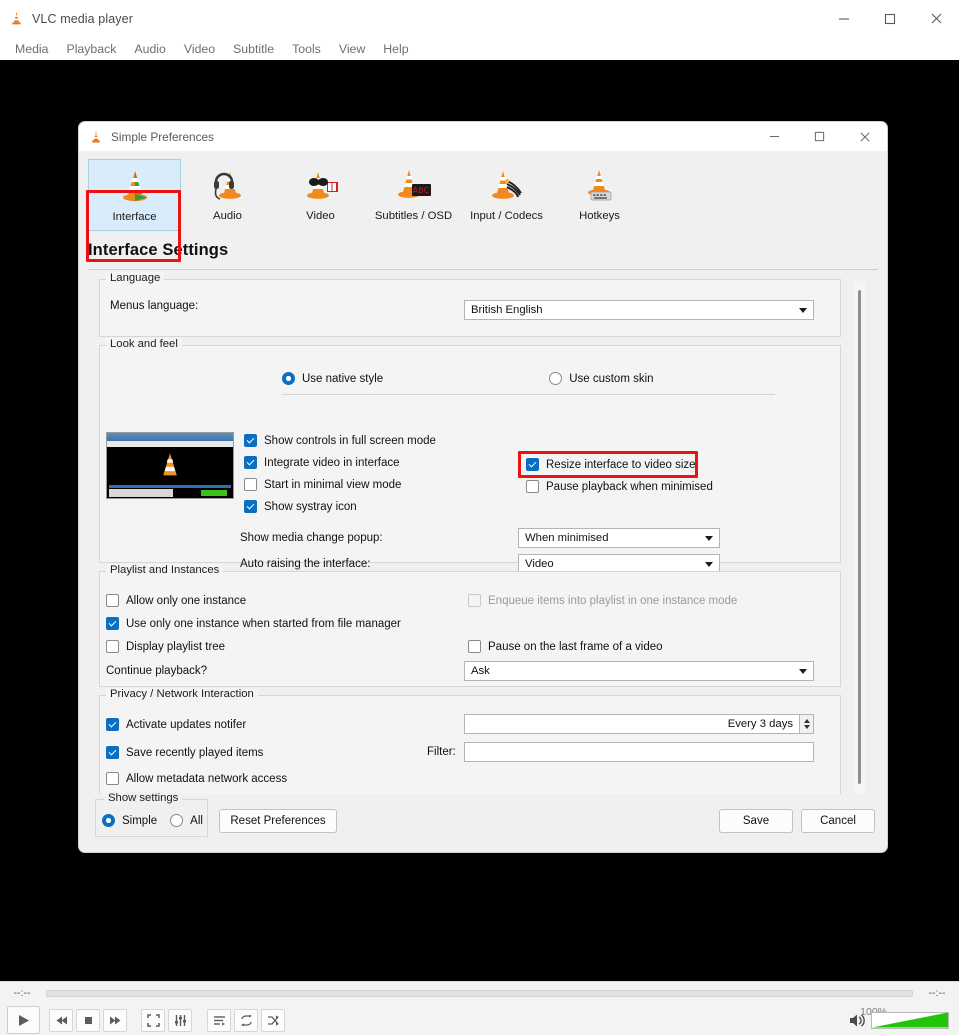  I want to click on minimize-button, so click(844, 18).